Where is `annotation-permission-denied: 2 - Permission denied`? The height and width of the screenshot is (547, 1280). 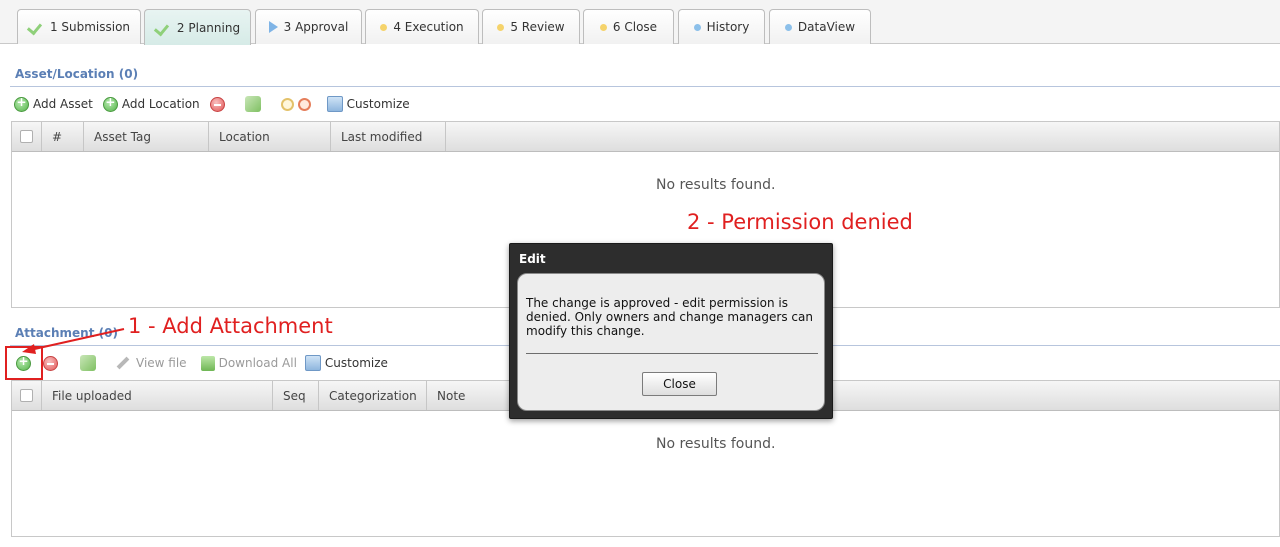
annotation-permission-denied: 2 - Permission denied is located at coordinates (800, 222).